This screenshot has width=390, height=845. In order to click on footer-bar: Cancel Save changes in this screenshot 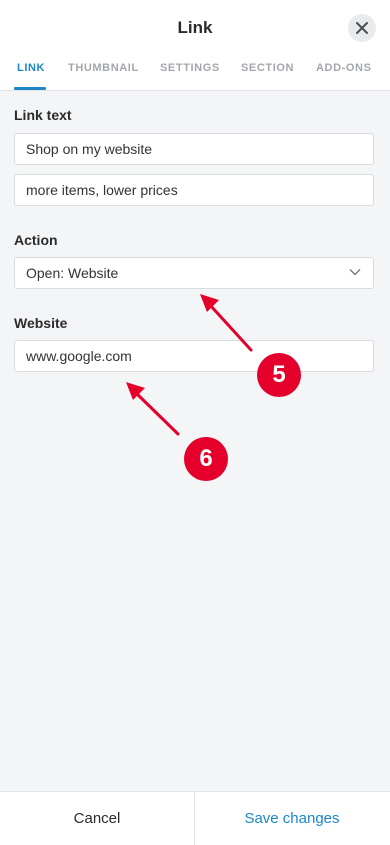, I will do `click(195, 818)`.